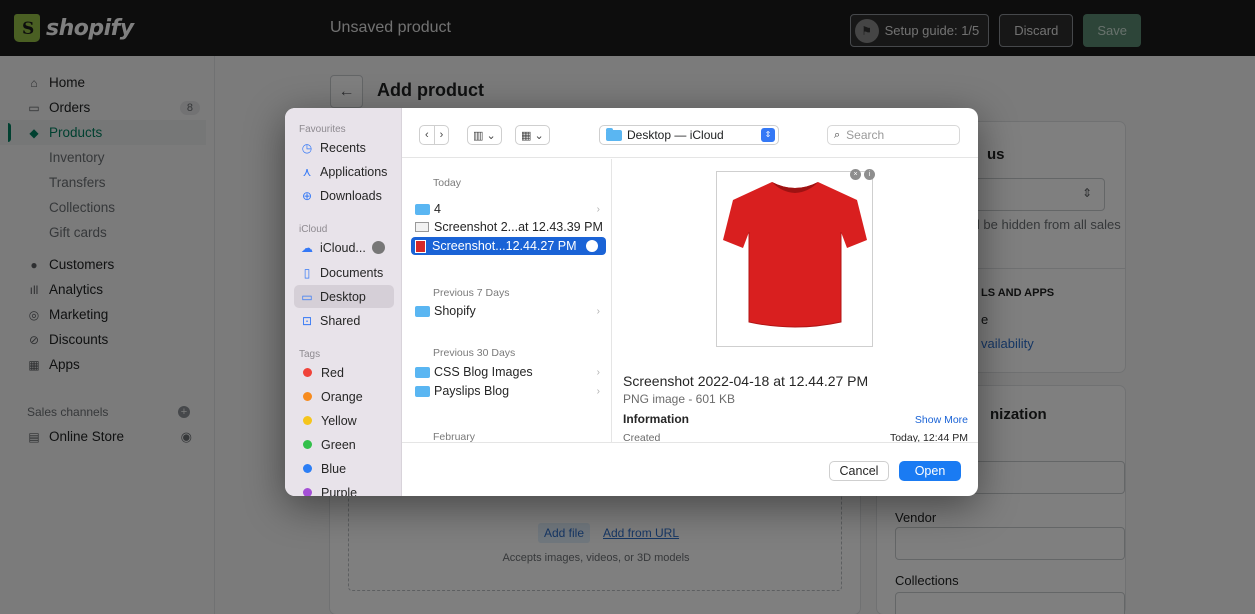  I want to click on list-item-selected: Screenshot...12.44.27 PM, so click(508, 246).